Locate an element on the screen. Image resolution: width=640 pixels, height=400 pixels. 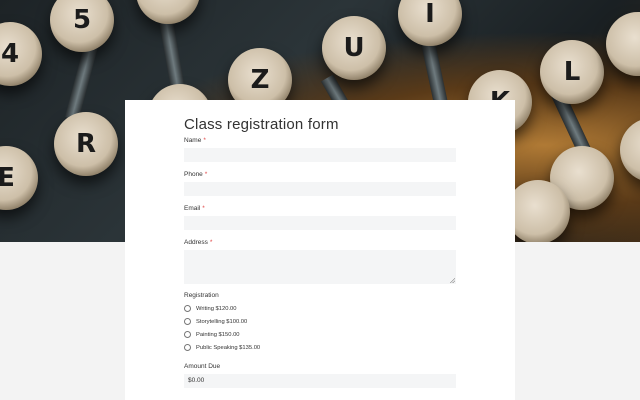
key-e: E is located at coordinates (19, 178).